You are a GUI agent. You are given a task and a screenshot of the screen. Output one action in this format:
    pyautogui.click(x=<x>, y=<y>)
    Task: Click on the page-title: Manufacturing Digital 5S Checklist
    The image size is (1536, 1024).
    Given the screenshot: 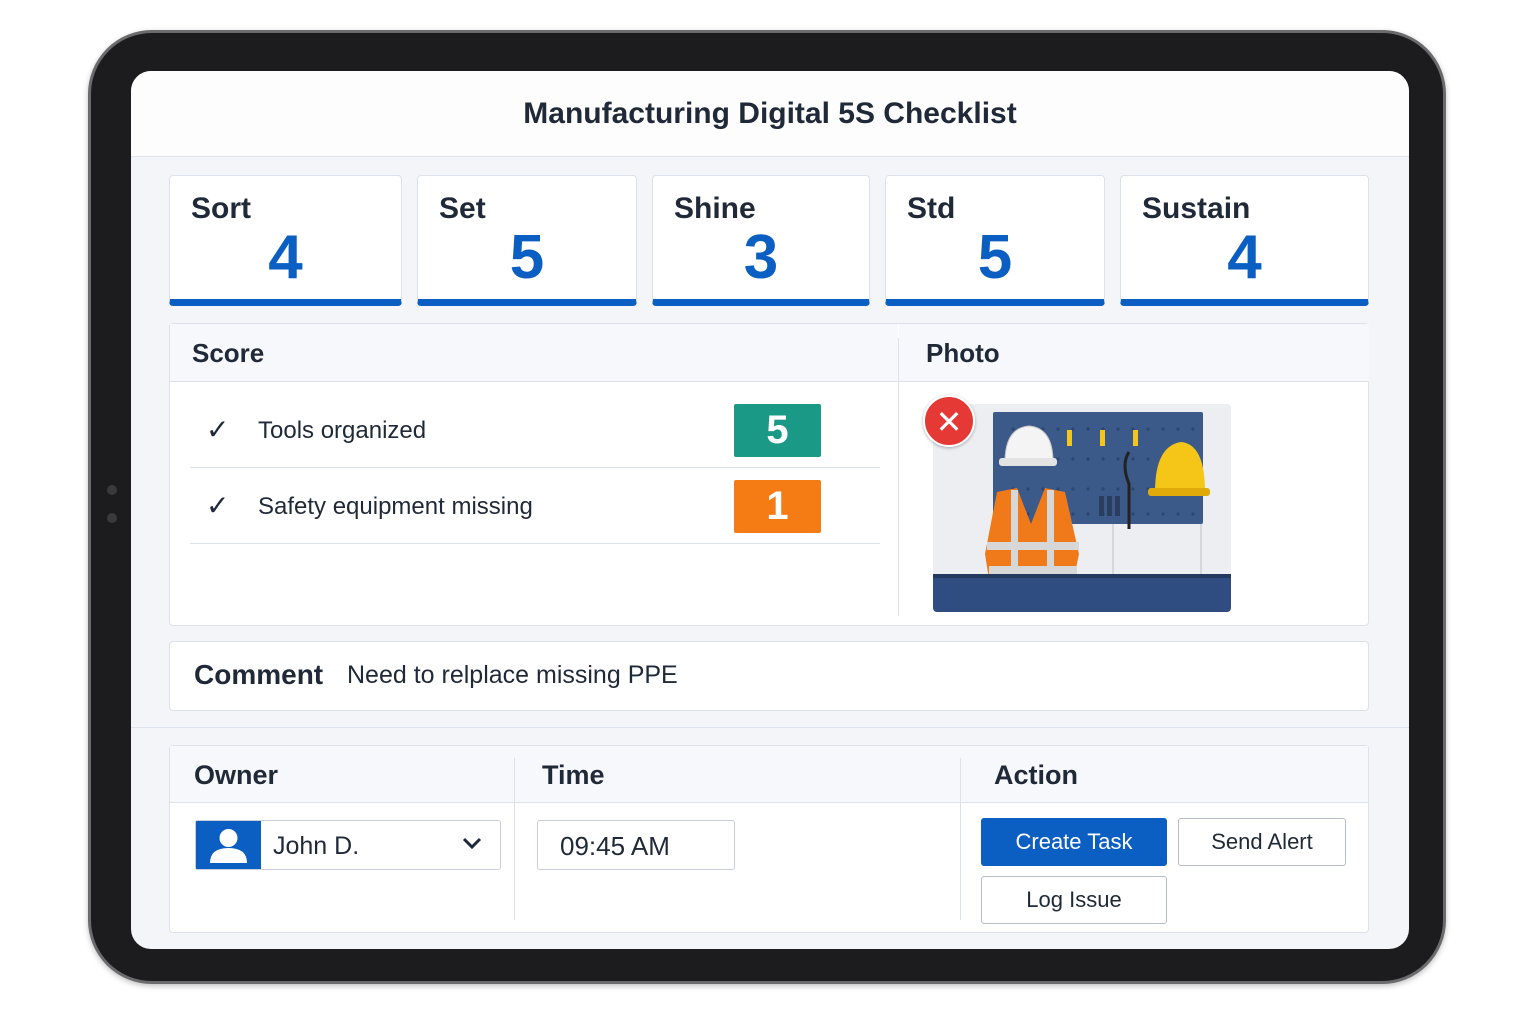 What is the action you would take?
    pyautogui.click(x=770, y=113)
    